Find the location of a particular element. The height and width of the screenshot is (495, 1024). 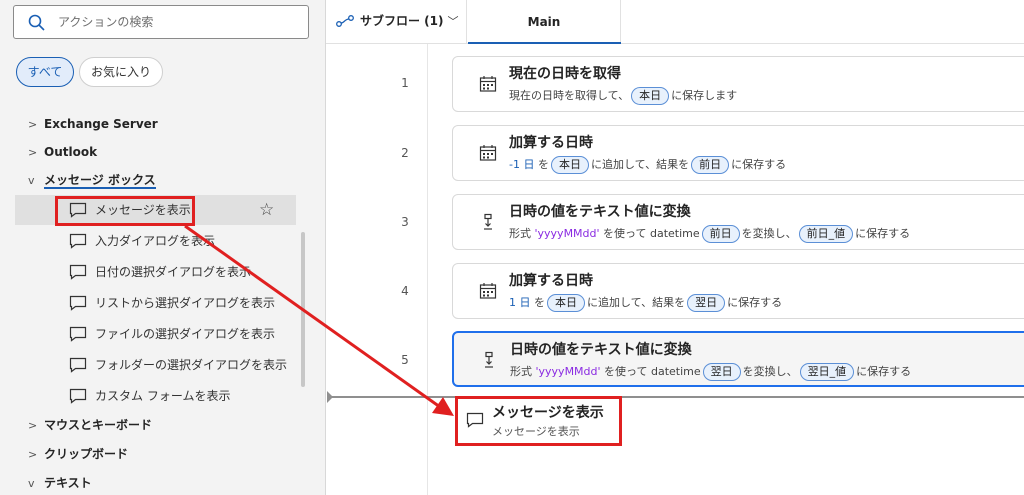

drag-preview-subtitle: メッセージを表示 is located at coordinates (536, 431).